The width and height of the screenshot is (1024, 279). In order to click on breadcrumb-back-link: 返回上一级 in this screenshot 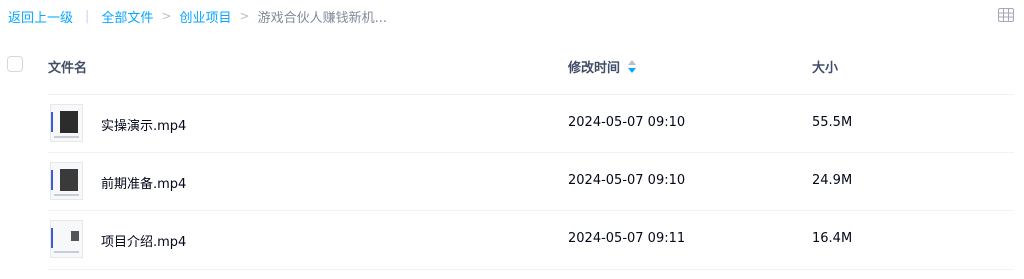, I will do `click(40, 16)`.